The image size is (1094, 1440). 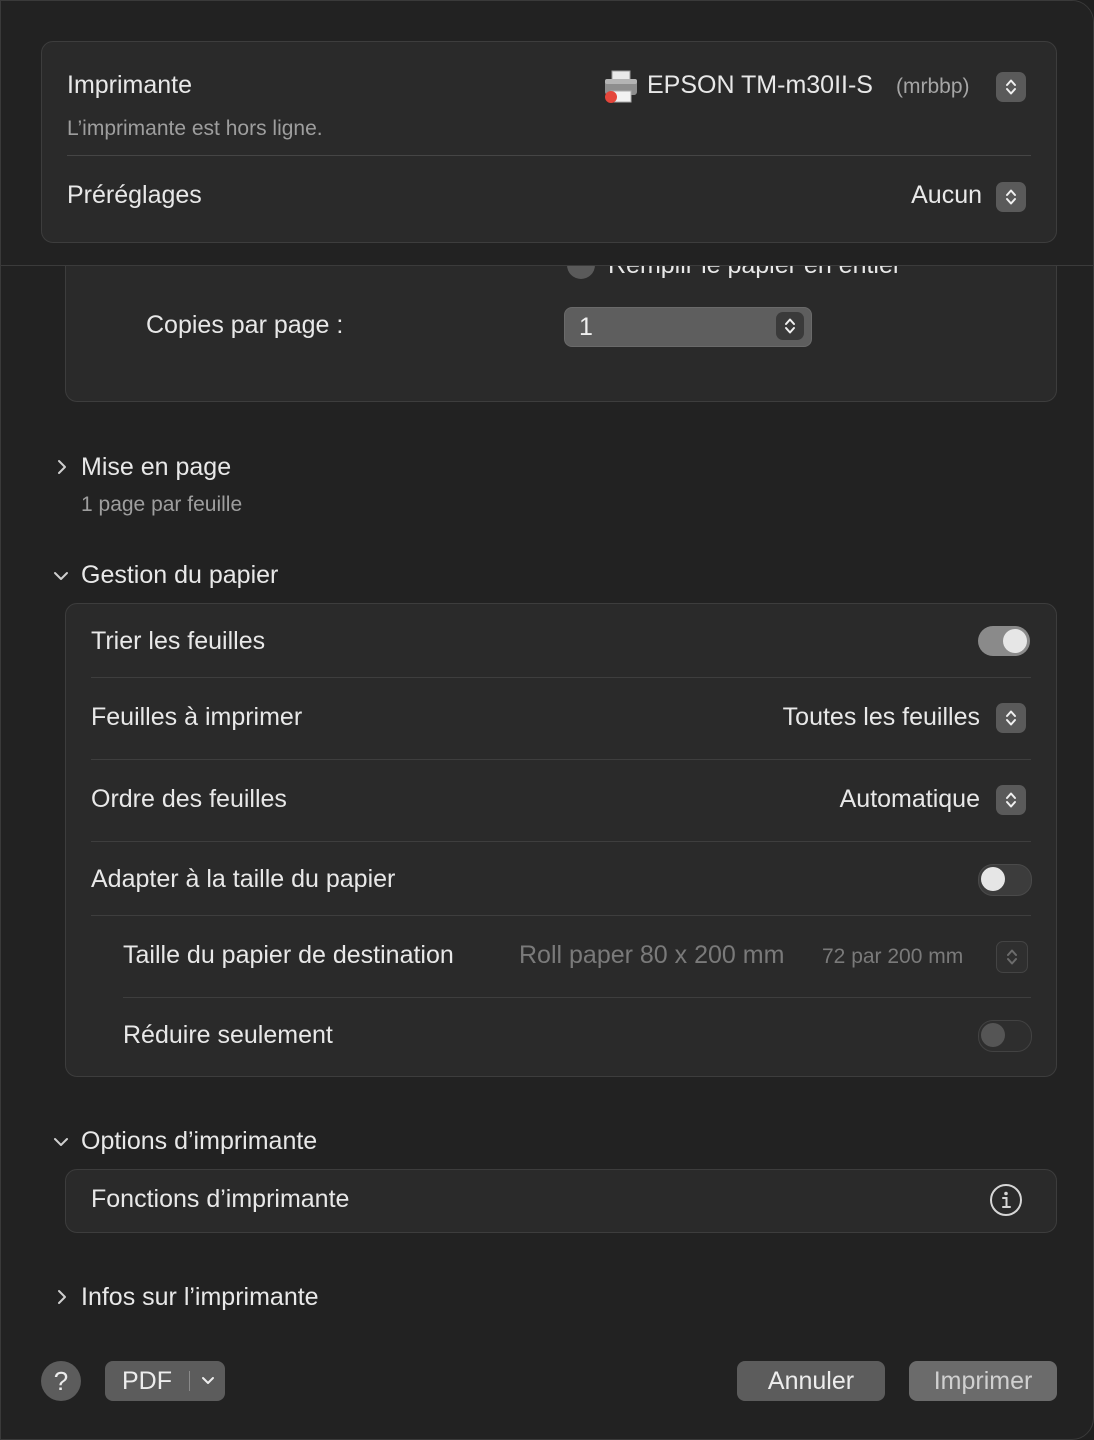 I want to click on print-button: Imprimer, so click(x=983, y=1381).